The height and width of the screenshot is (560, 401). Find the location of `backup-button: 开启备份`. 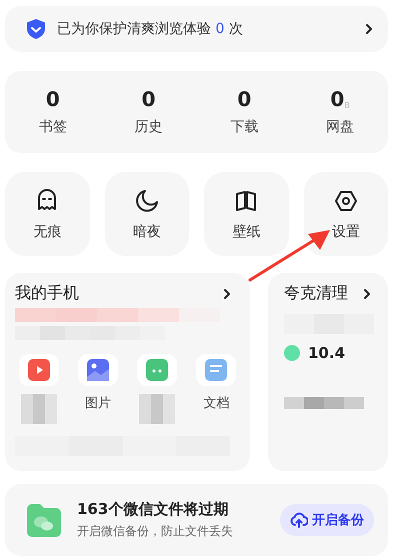

backup-button: 开启备份 is located at coordinates (327, 520).